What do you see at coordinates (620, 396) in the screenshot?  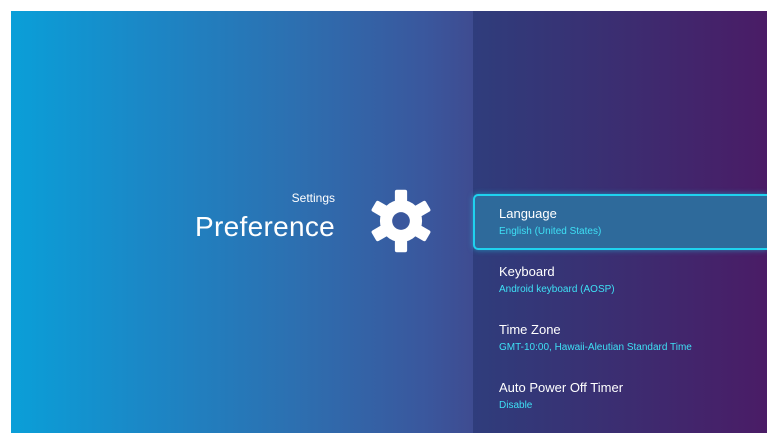 I see `menu-item-auto-power-off-timer: Auto Power Off Timer Disable` at bounding box center [620, 396].